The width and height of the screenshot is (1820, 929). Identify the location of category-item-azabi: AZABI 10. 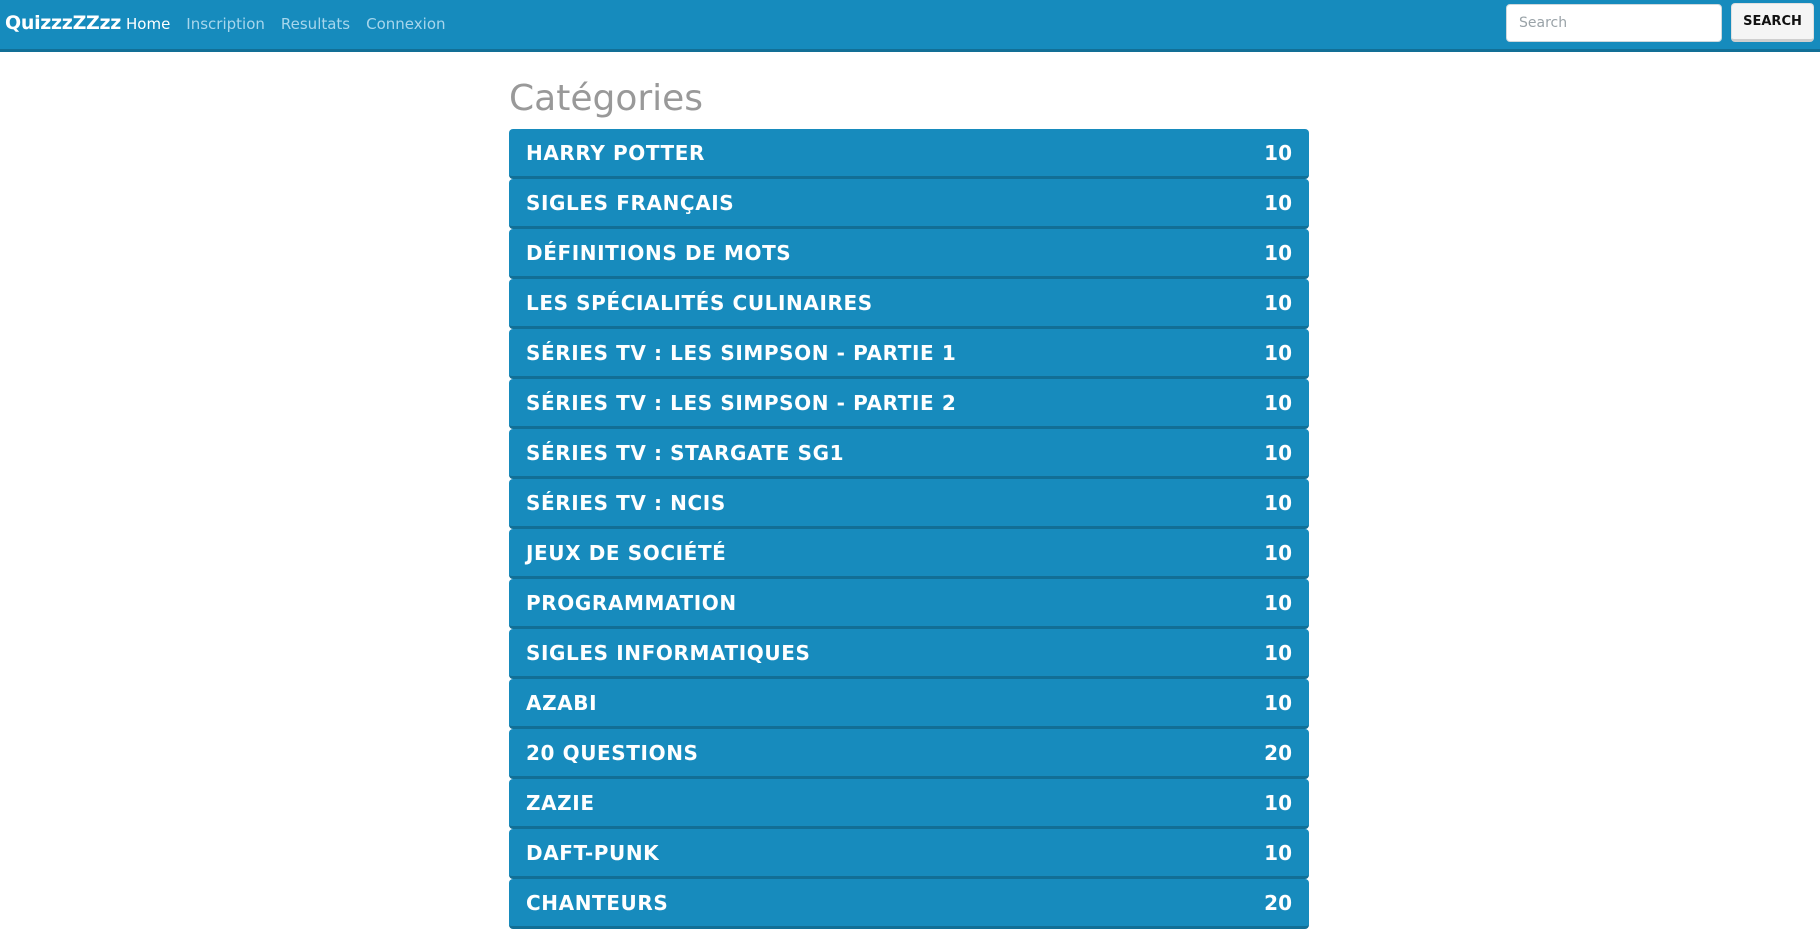
(909, 704).